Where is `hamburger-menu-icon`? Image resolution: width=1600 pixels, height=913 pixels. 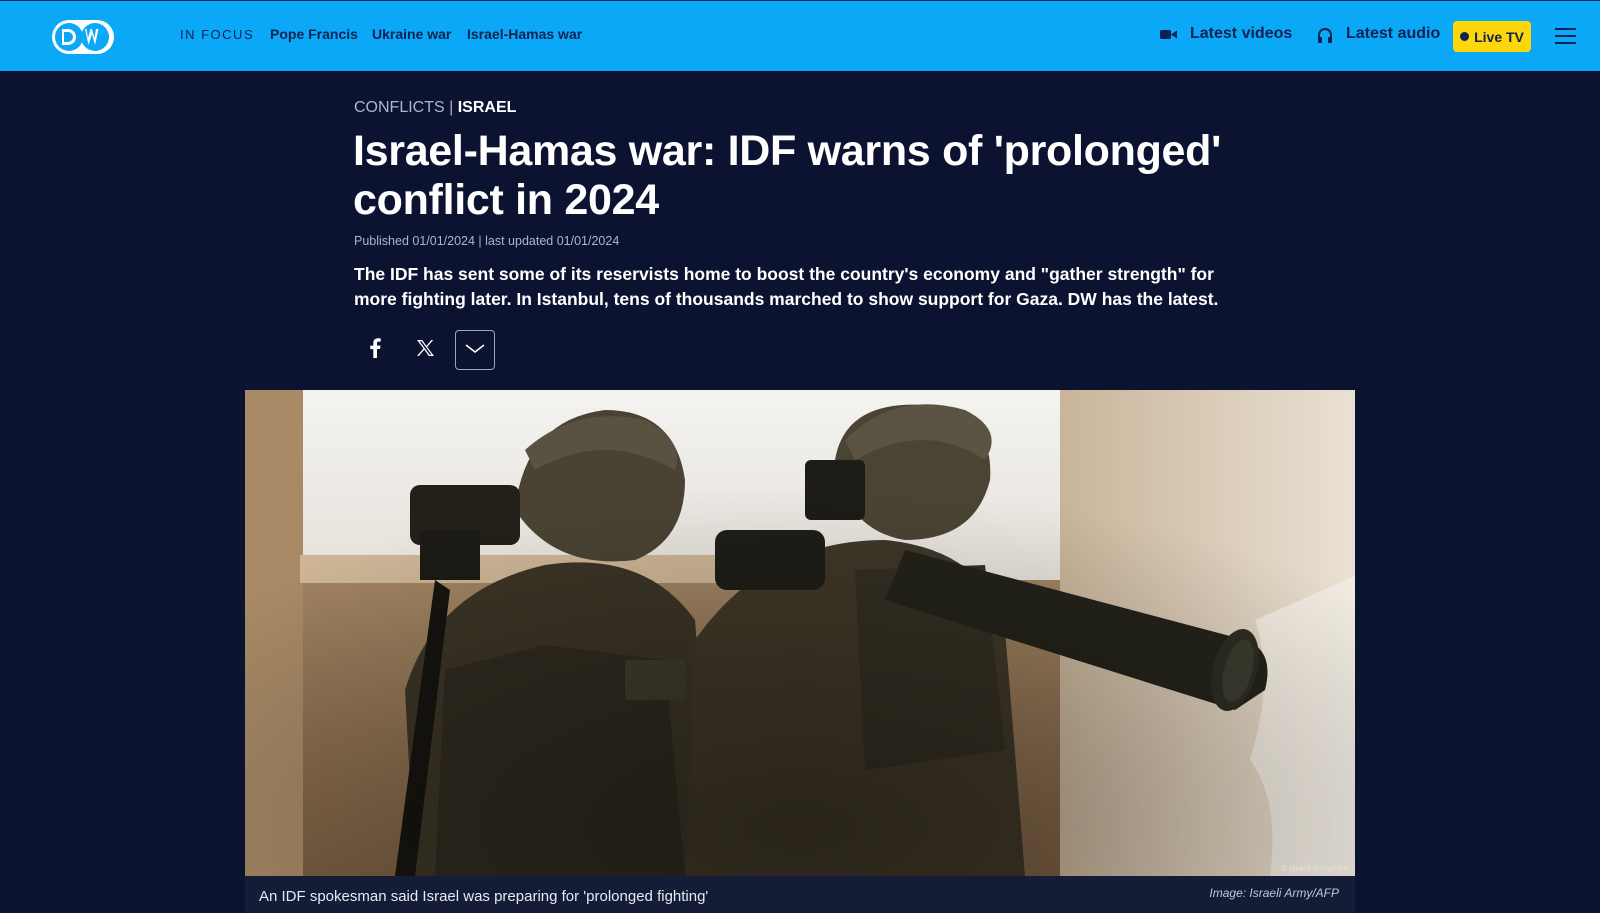
hamburger-menu-icon is located at coordinates (1565, 36).